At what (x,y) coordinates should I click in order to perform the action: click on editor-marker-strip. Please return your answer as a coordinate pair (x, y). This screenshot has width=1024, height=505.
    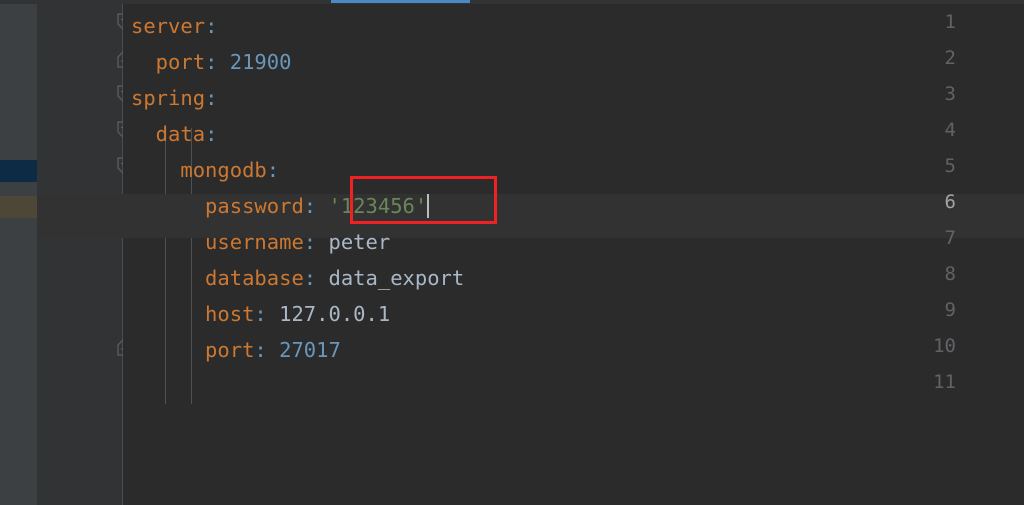
    Looking at the image, I should click on (18, 254).